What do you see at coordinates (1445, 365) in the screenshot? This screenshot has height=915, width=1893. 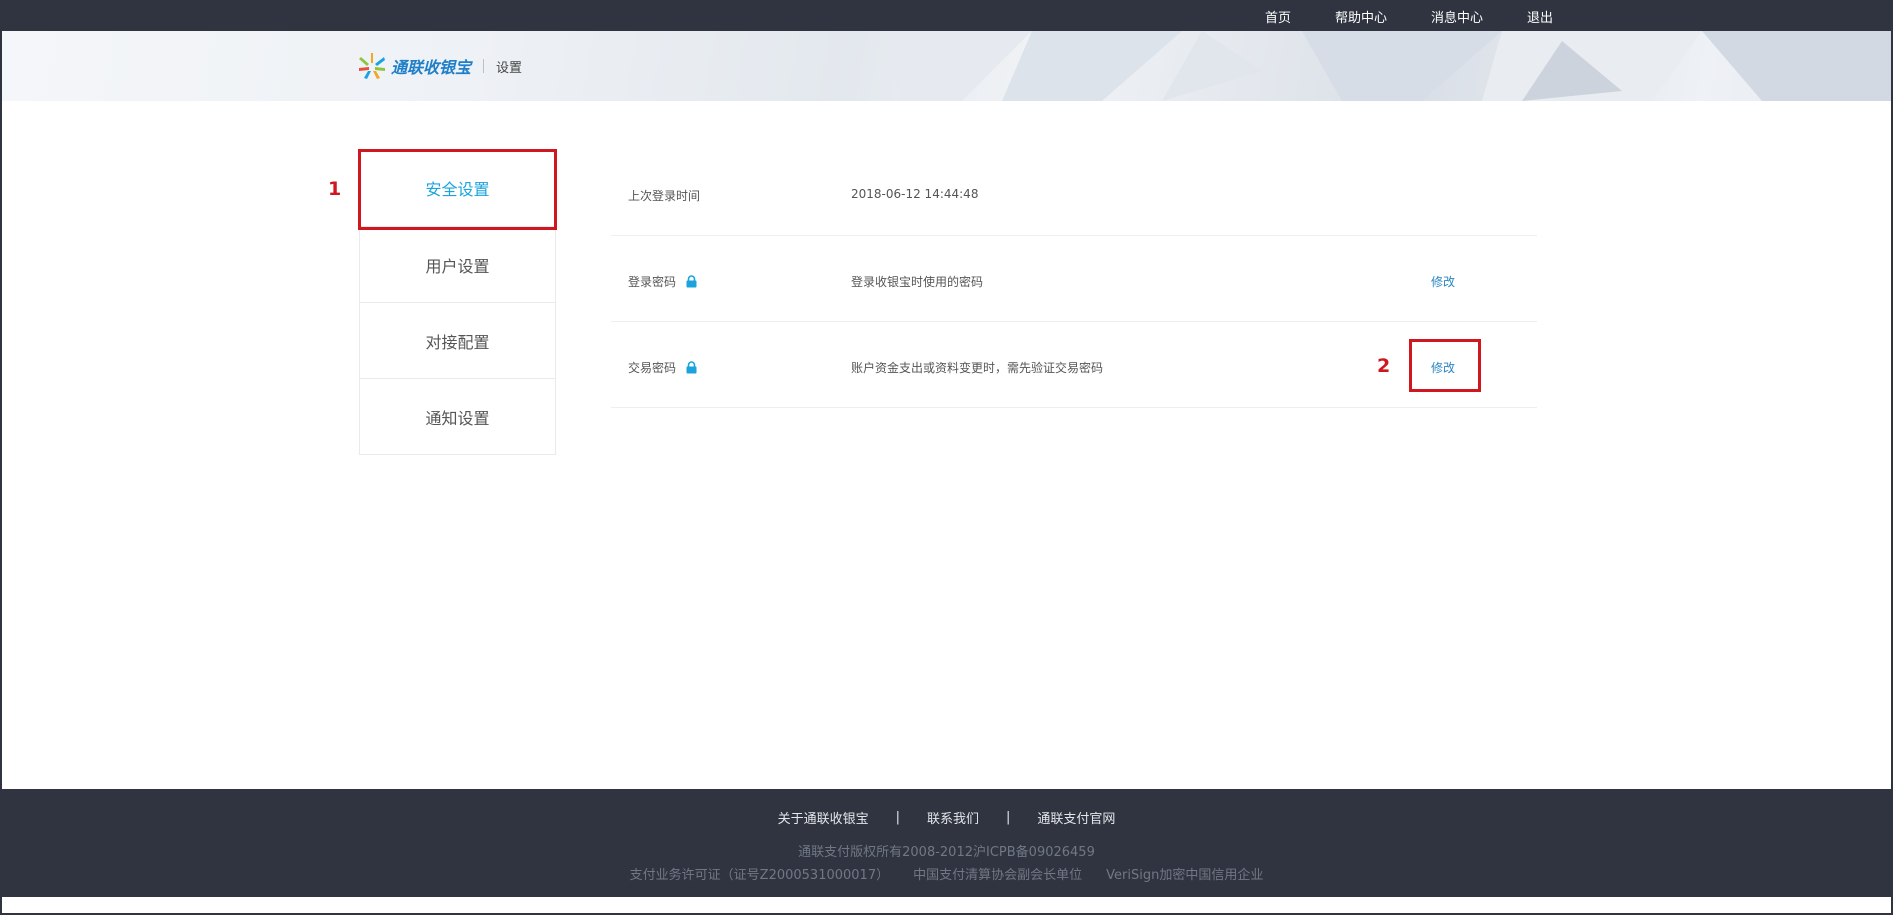 I see `highlight-box-modify-link` at bounding box center [1445, 365].